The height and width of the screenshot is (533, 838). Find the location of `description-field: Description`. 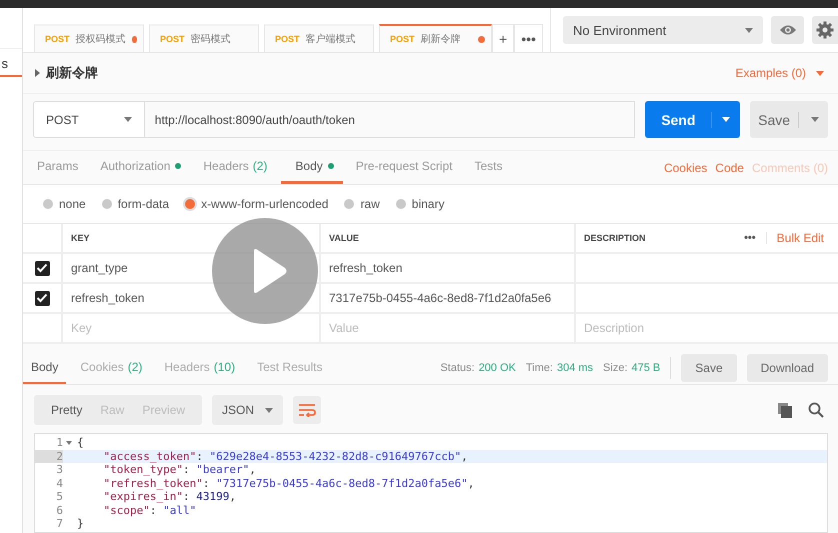

description-field: Description is located at coordinates (684, 328).